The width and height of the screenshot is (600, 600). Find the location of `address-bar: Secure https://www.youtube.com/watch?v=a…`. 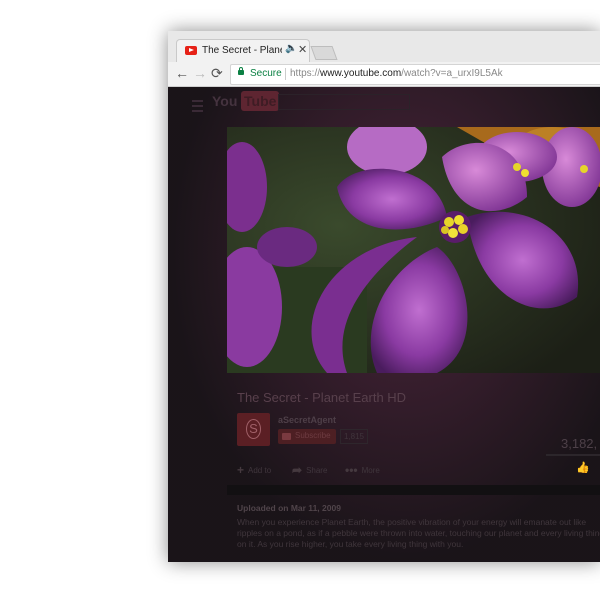

address-bar: Secure https://www.youtube.com/watch?v=a… is located at coordinates (415, 74).